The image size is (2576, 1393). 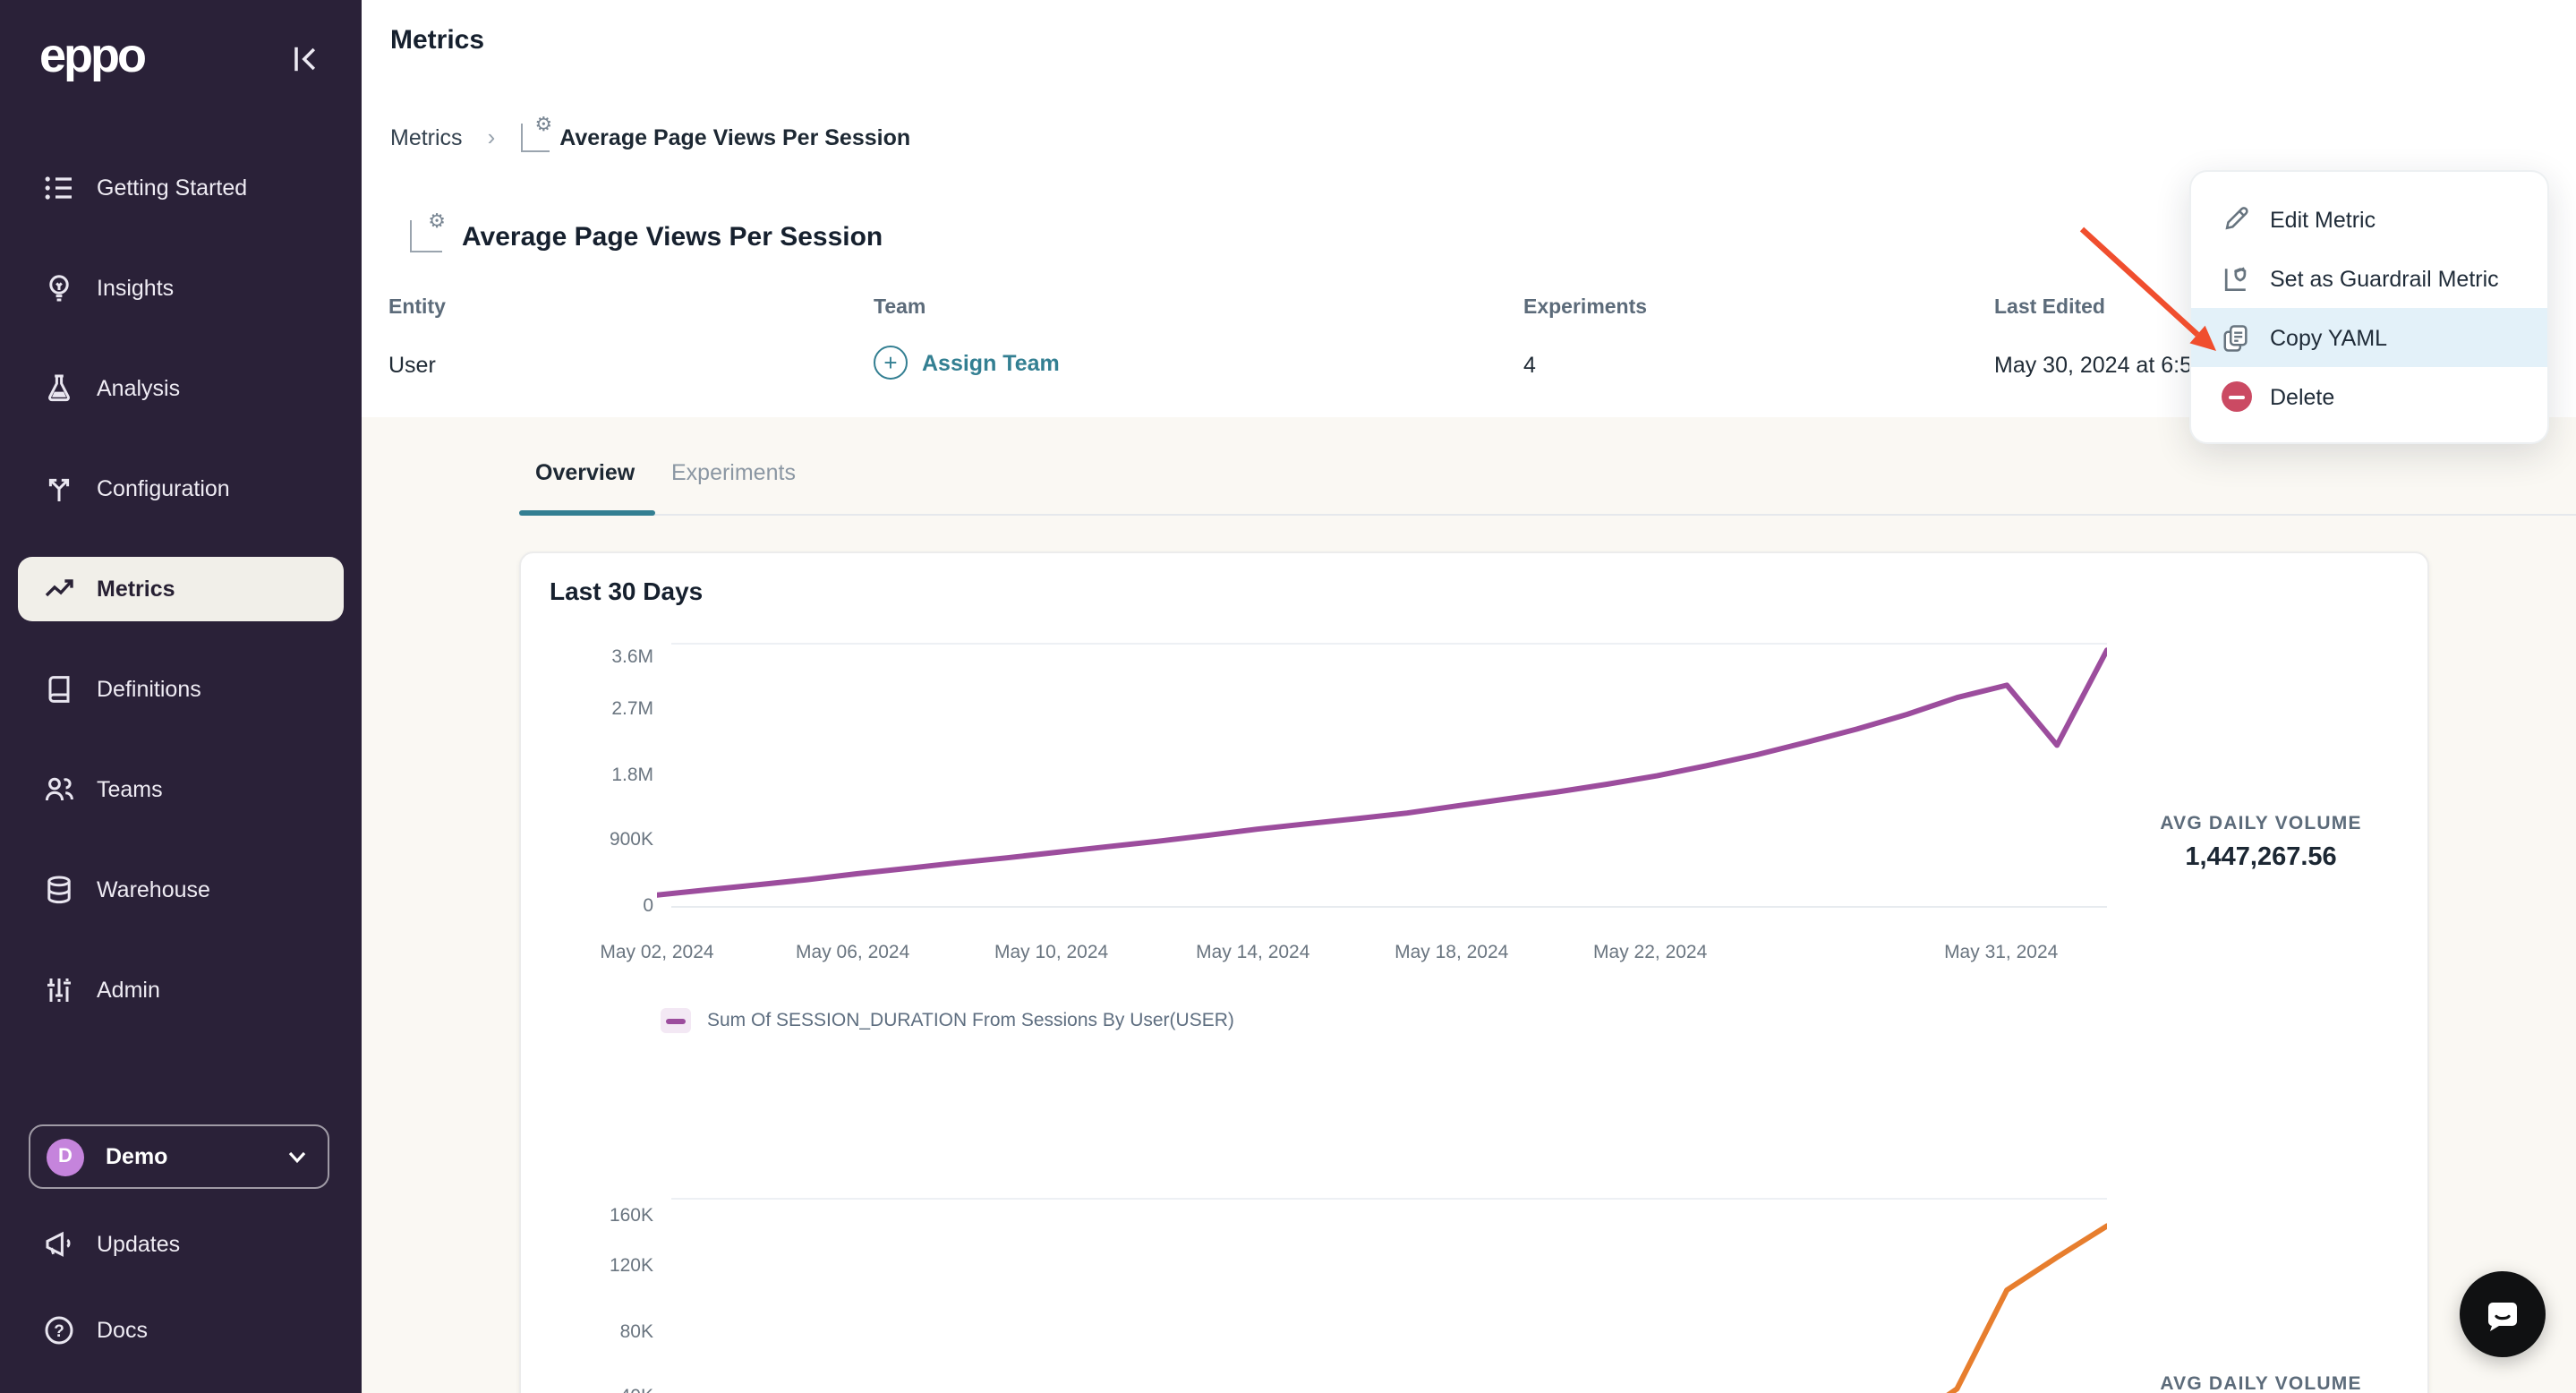 I want to click on axis-tick-label: 80K, so click(x=636, y=1331).